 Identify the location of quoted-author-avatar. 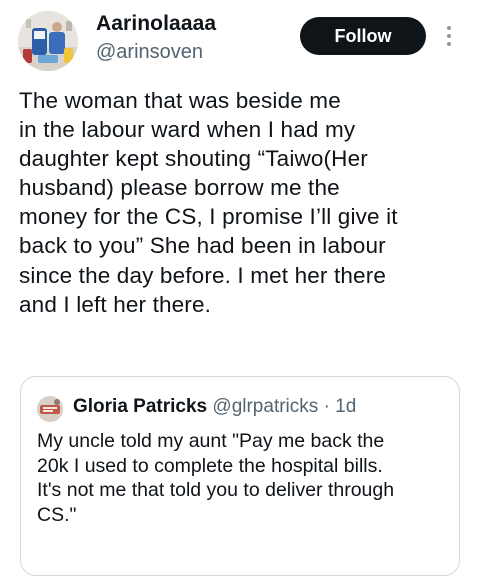
(50, 409).